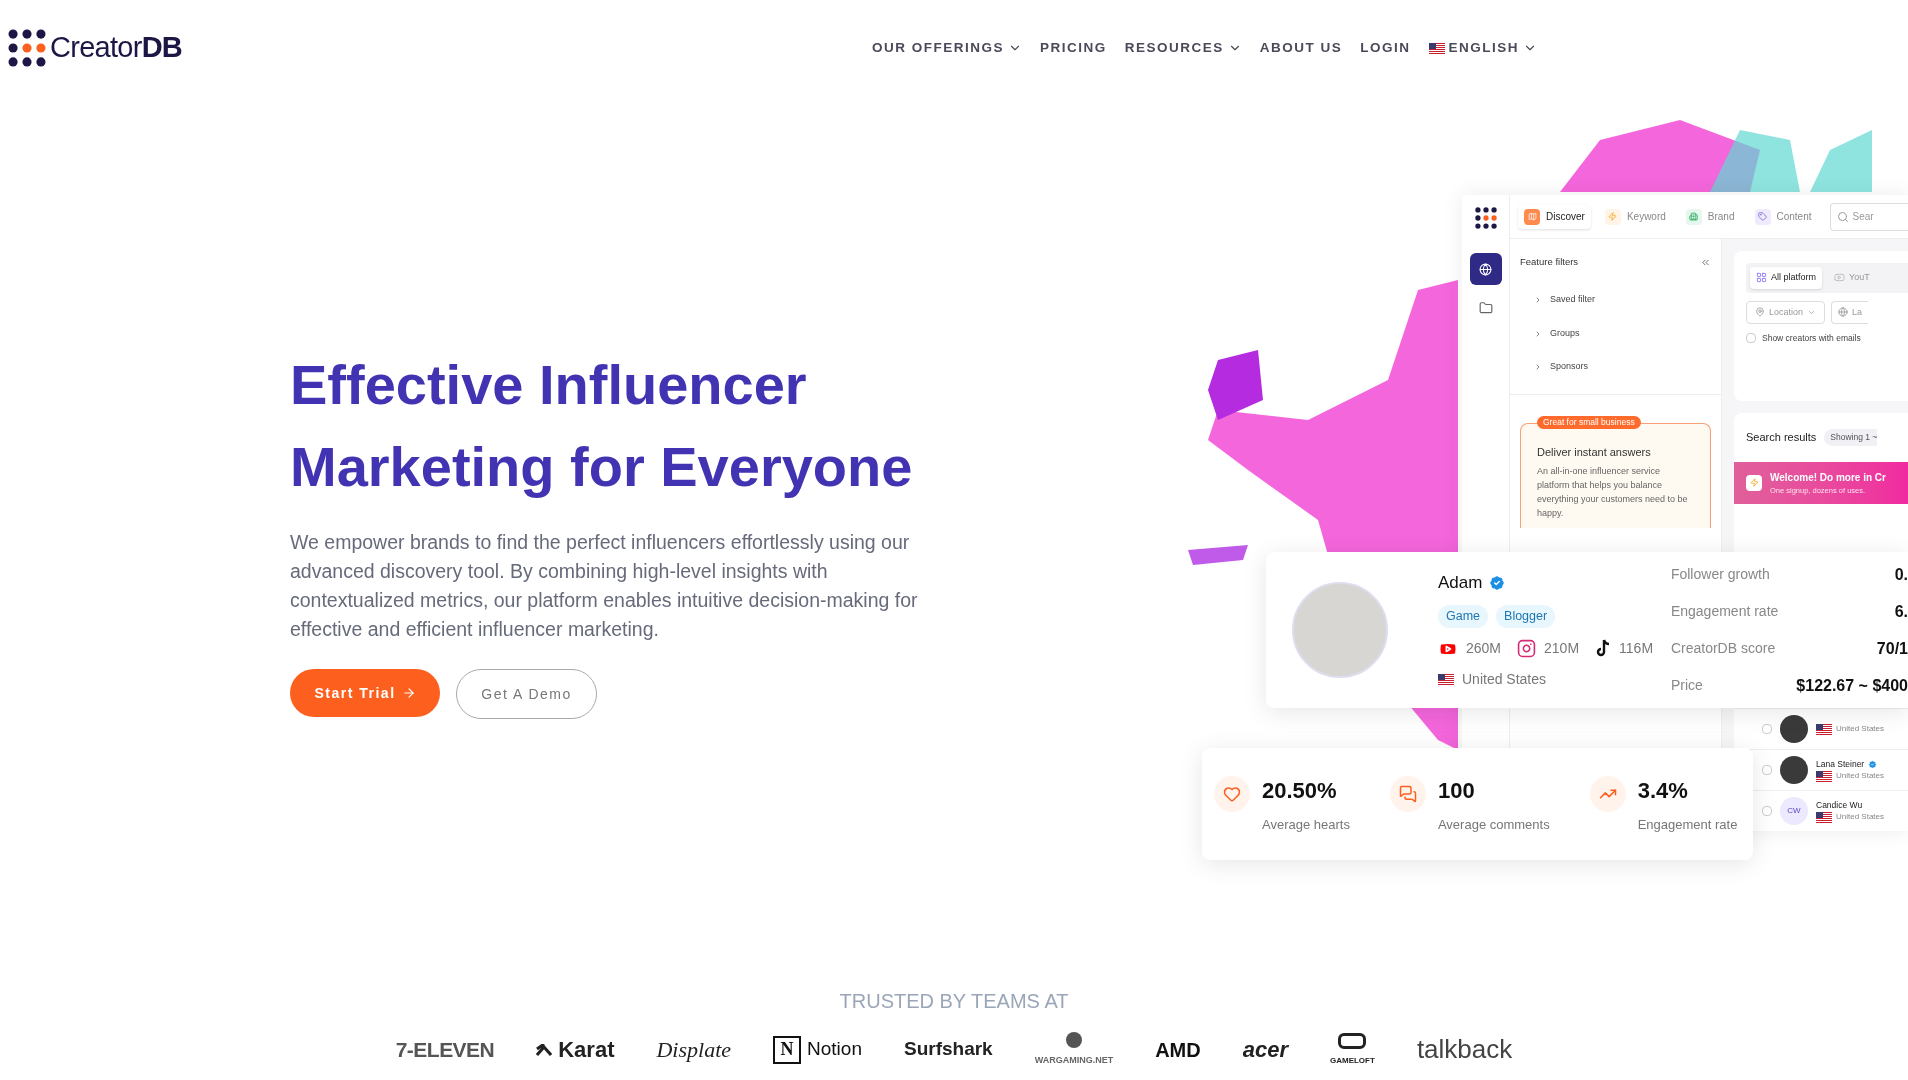 The width and height of the screenshot is (1908, 1080). Describe the element at coordinates (1760, 312) in the screenshot. I see `map-pin-icon` at that location.